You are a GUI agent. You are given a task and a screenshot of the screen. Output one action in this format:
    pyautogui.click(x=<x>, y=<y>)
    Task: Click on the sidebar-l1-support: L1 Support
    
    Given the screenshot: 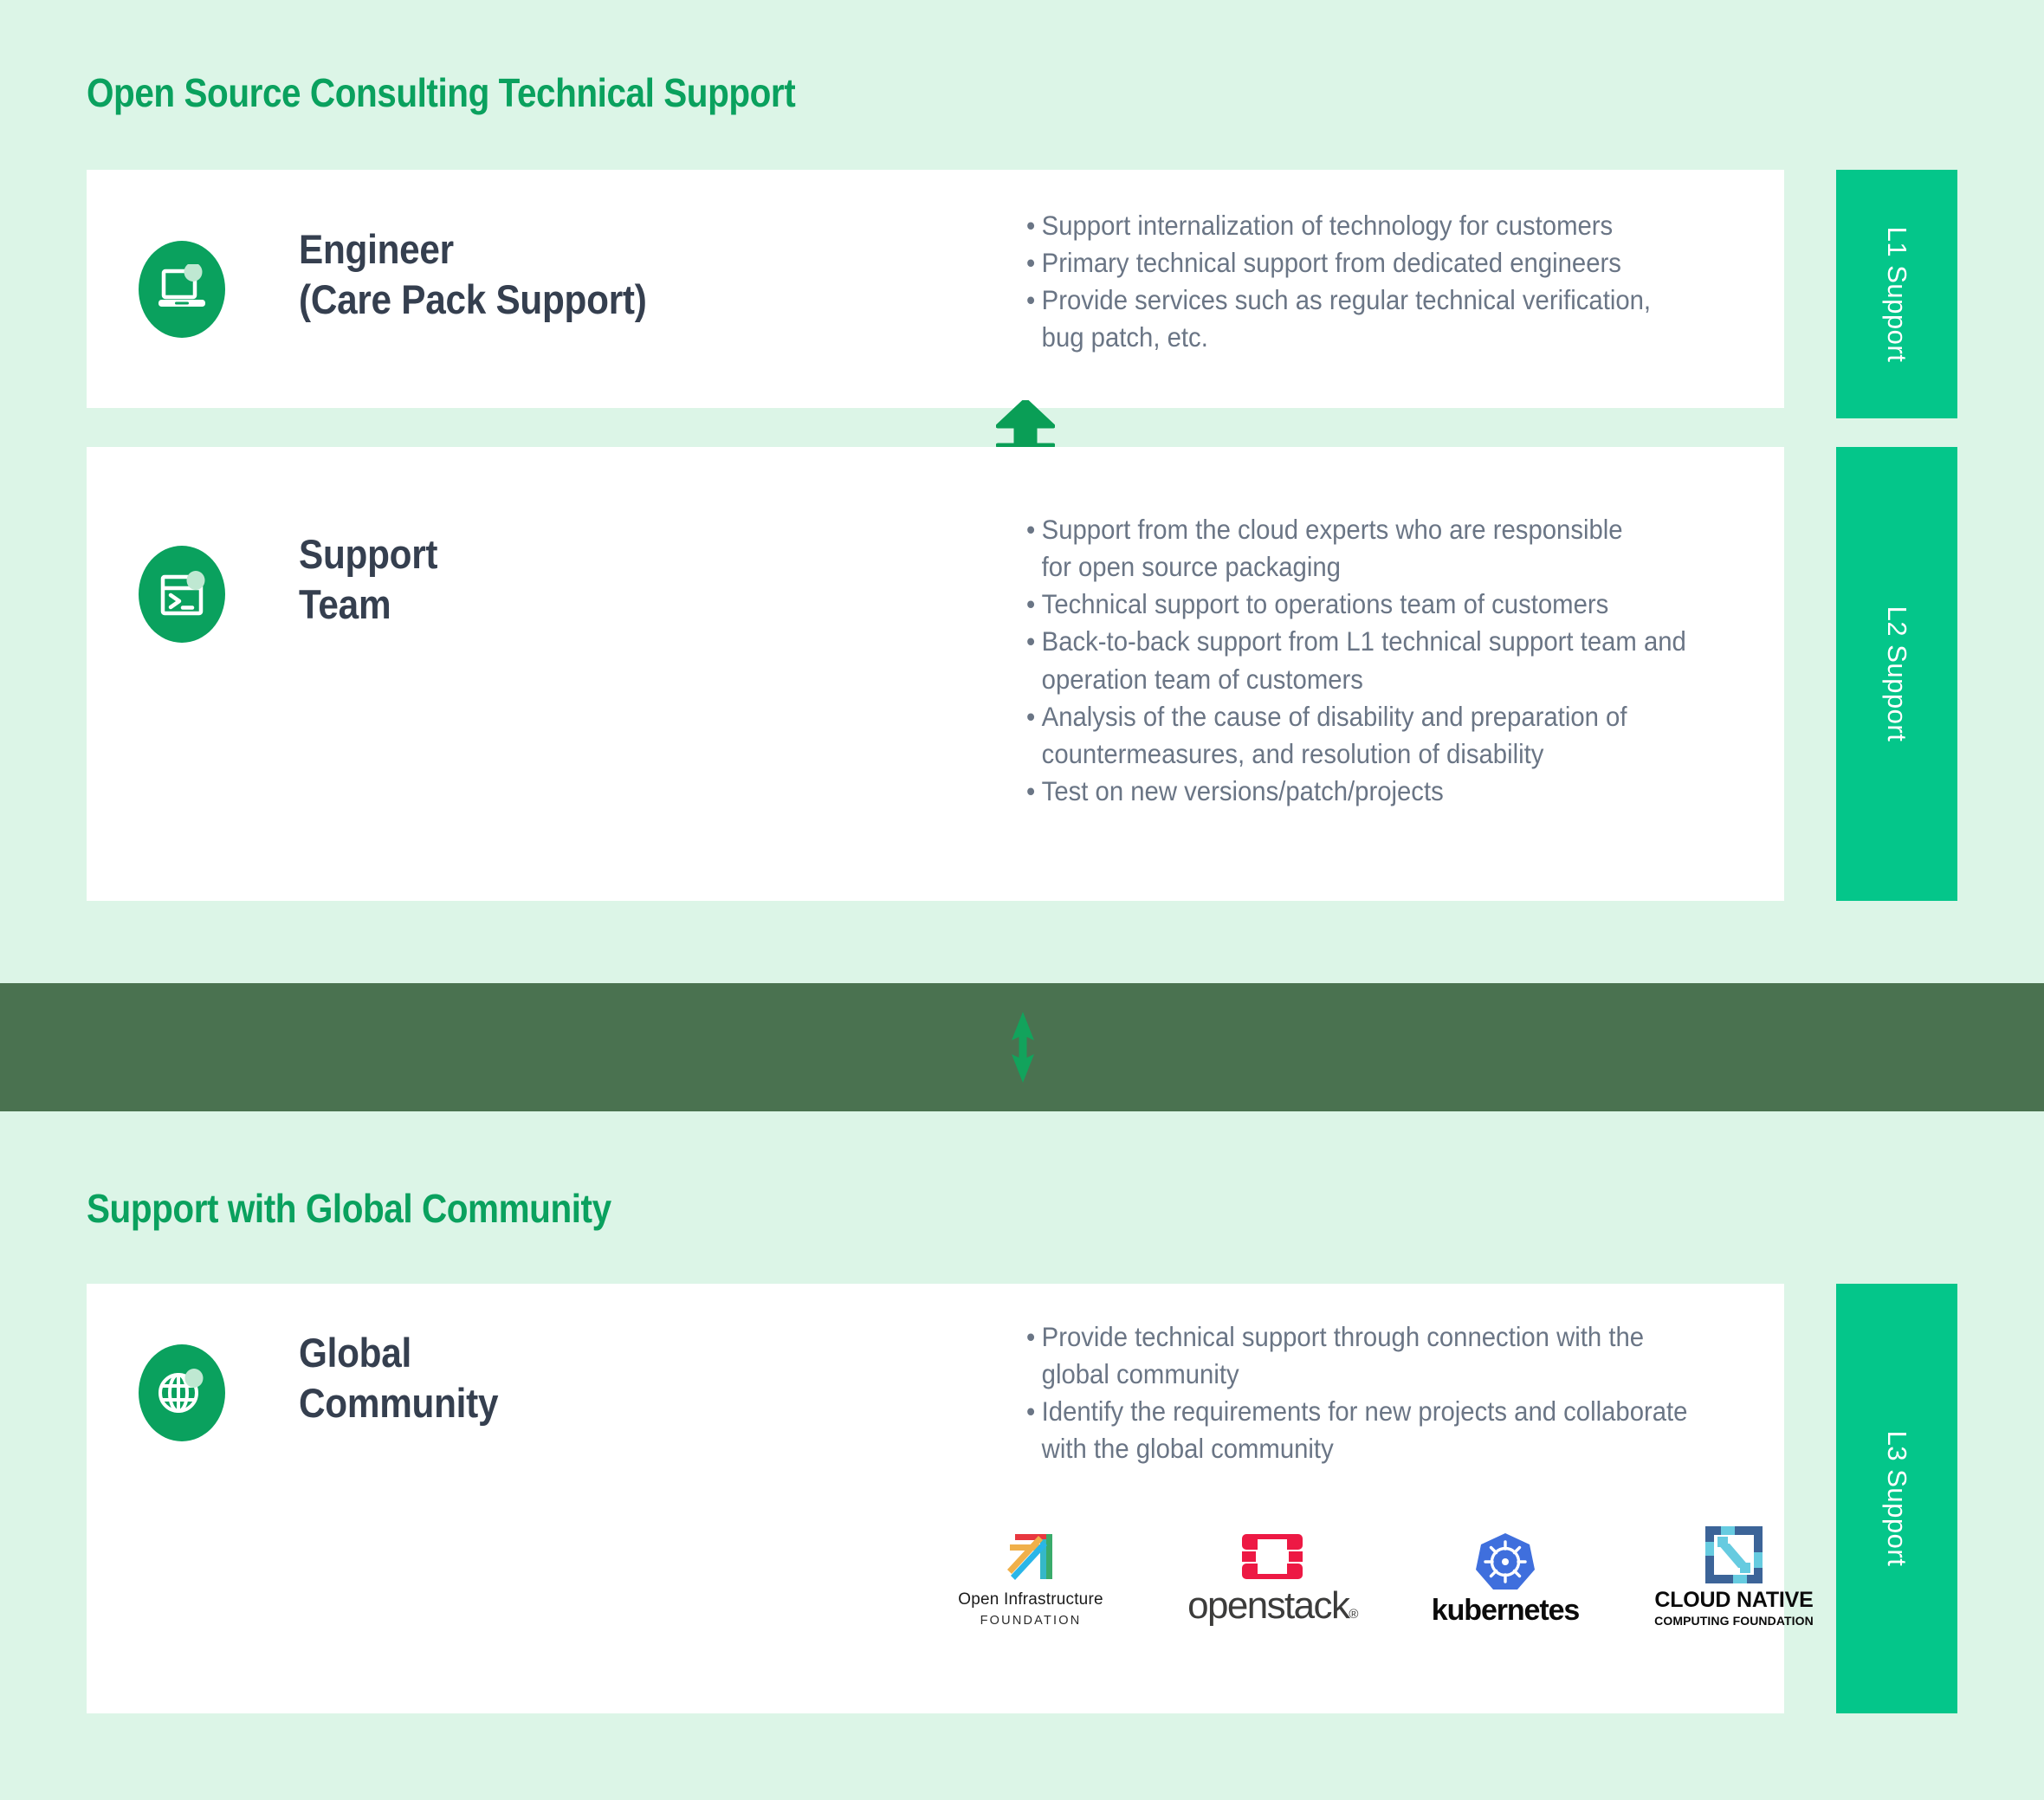 What is the action you would take?
    pyautogui.click(x=1896, y=294)
    